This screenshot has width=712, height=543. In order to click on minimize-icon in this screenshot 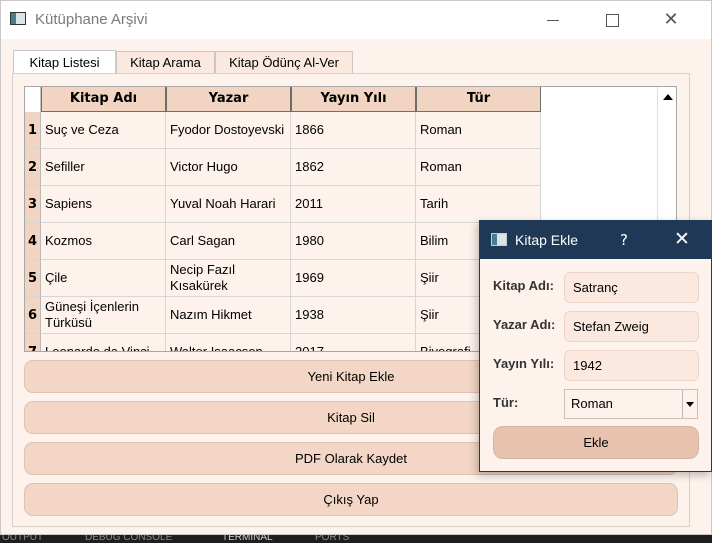, I will do `click(553, 20)`.